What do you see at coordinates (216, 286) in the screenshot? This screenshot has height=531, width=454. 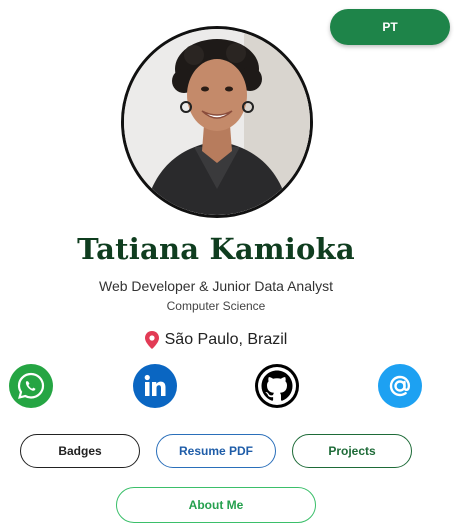 I see `profile-role: Web Developer & Junior Data Analyst` at bounding box center [216, 286].